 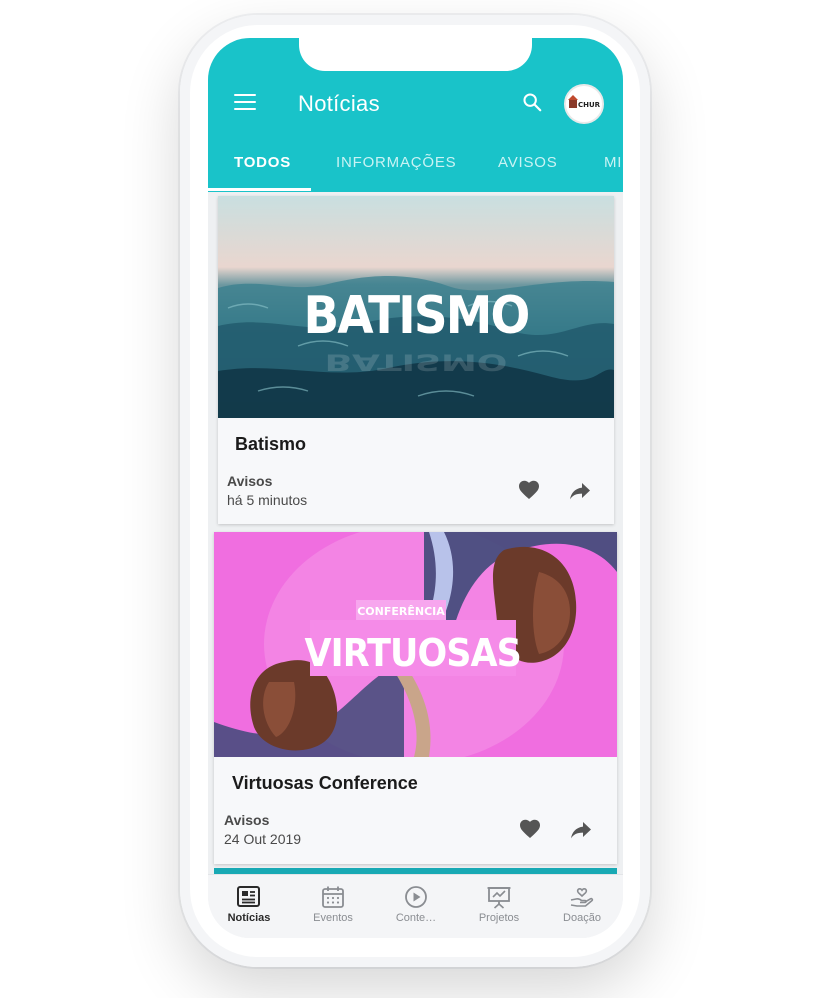 I want to click on active-tab-indicator, so click(x=259, y=189).